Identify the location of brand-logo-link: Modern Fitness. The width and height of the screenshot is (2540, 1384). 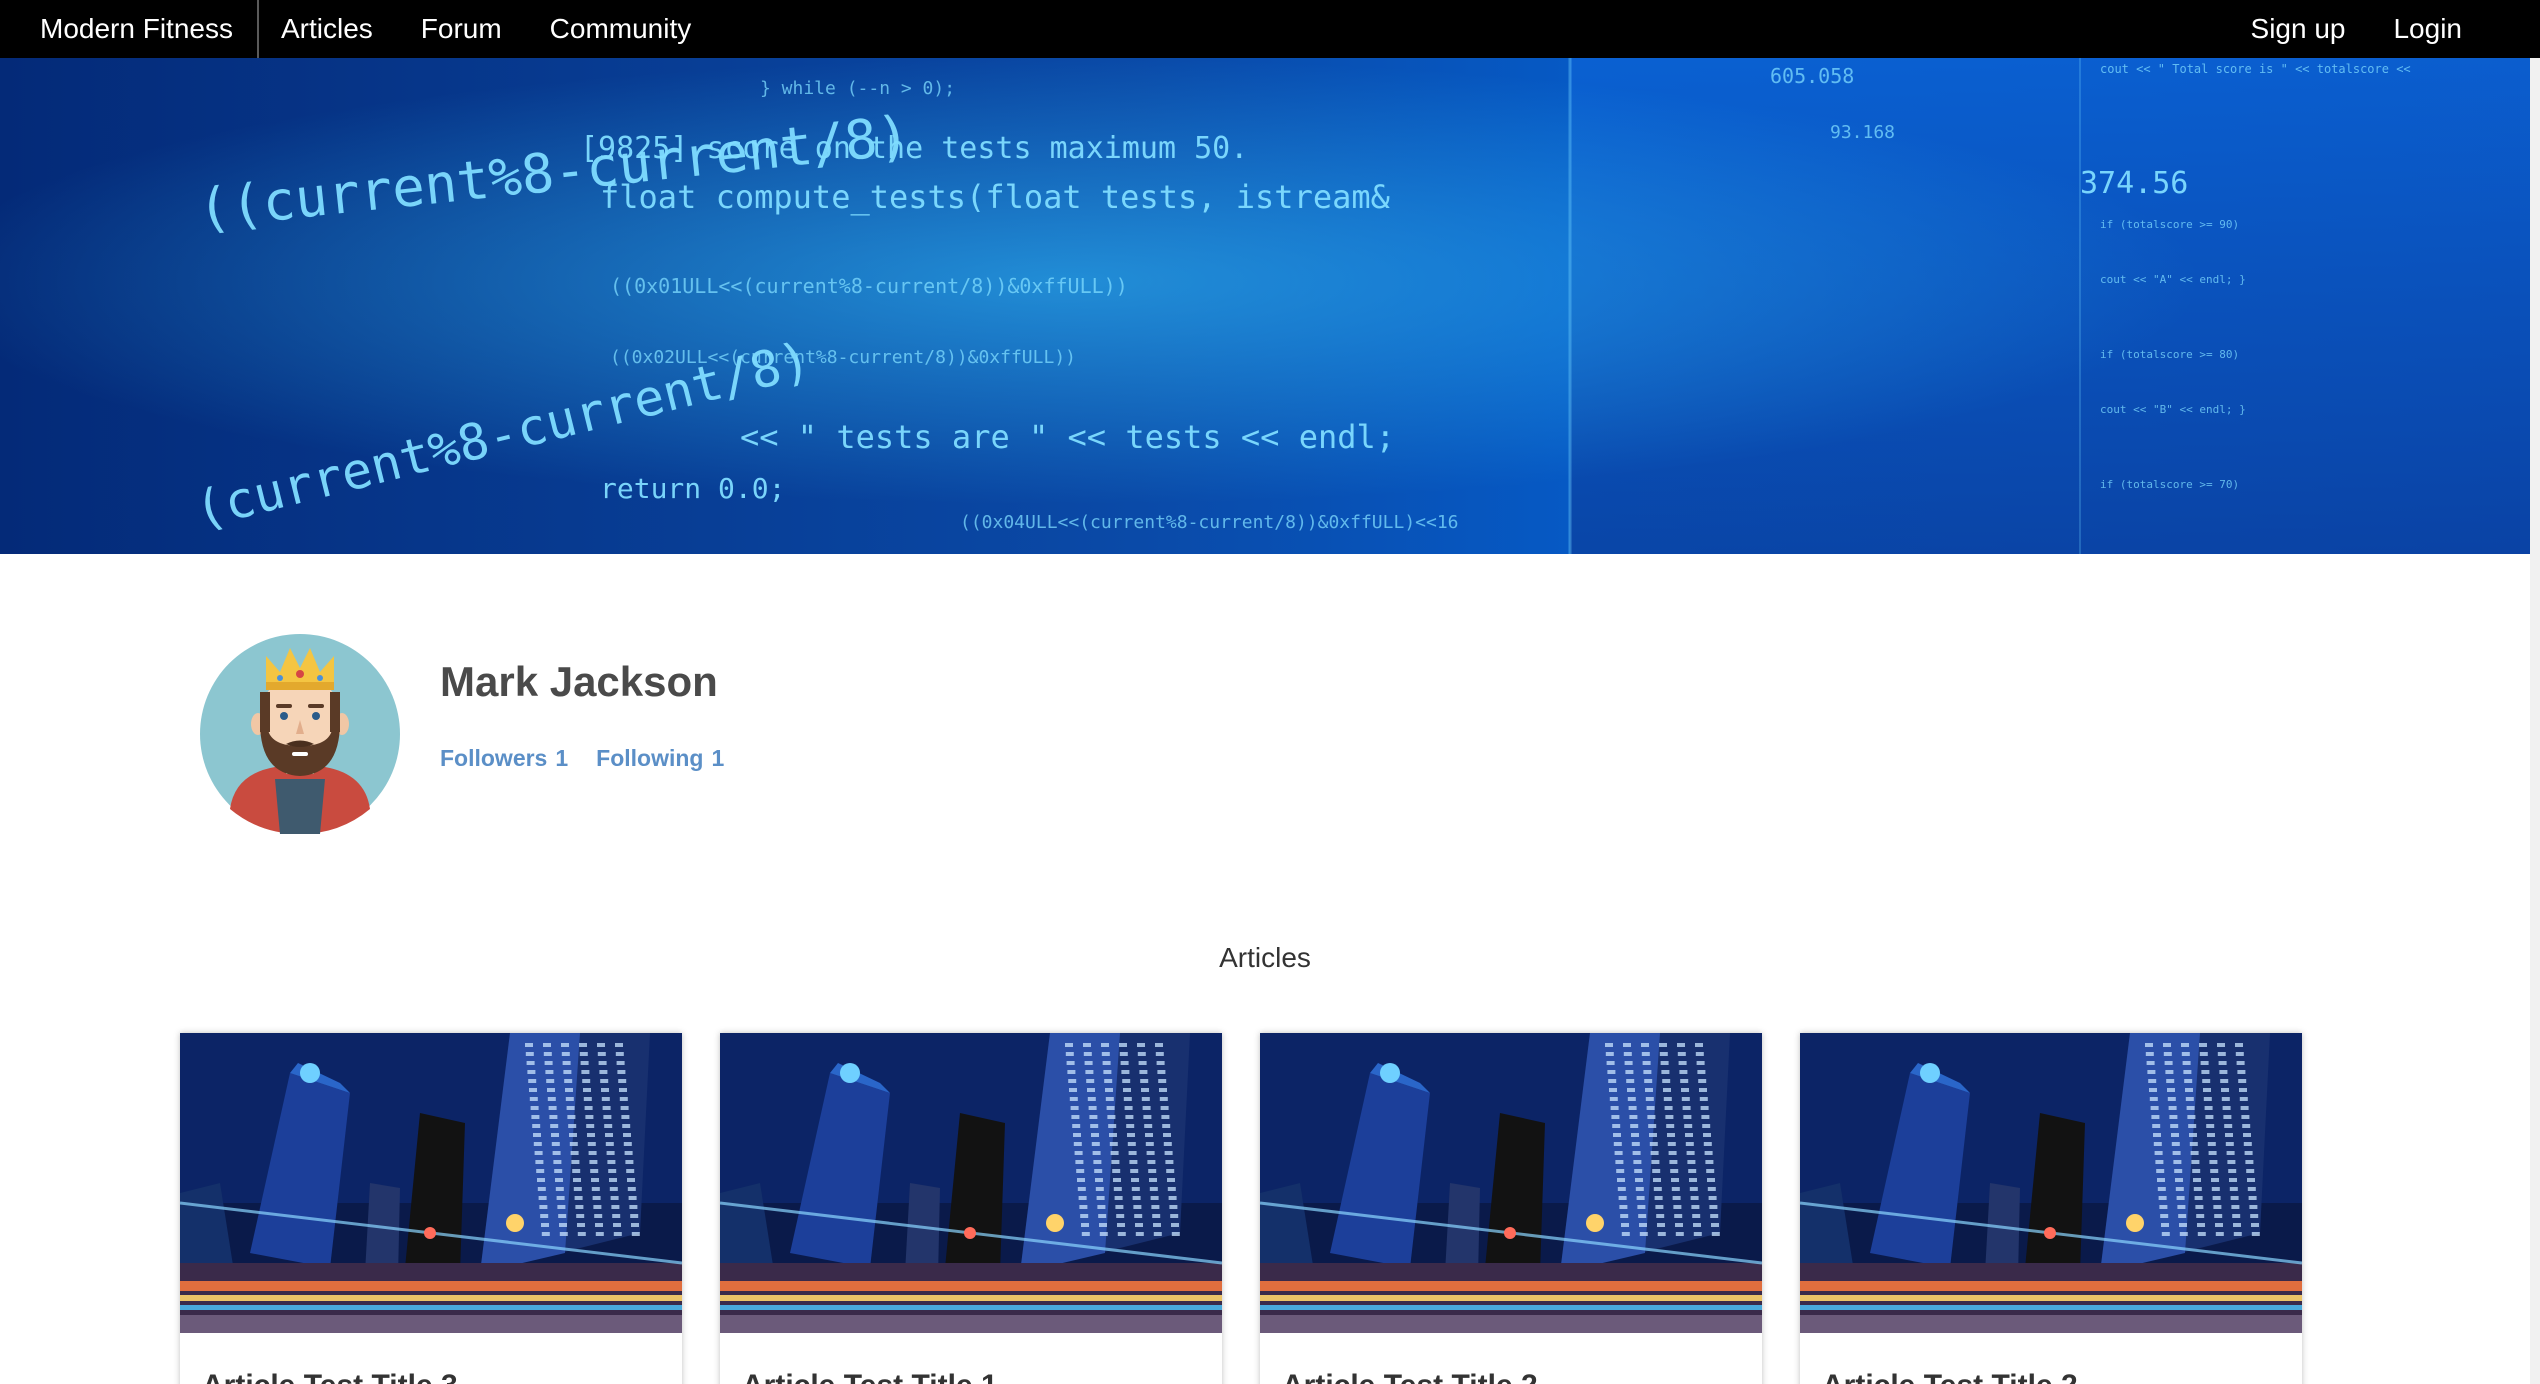
(129, 29).